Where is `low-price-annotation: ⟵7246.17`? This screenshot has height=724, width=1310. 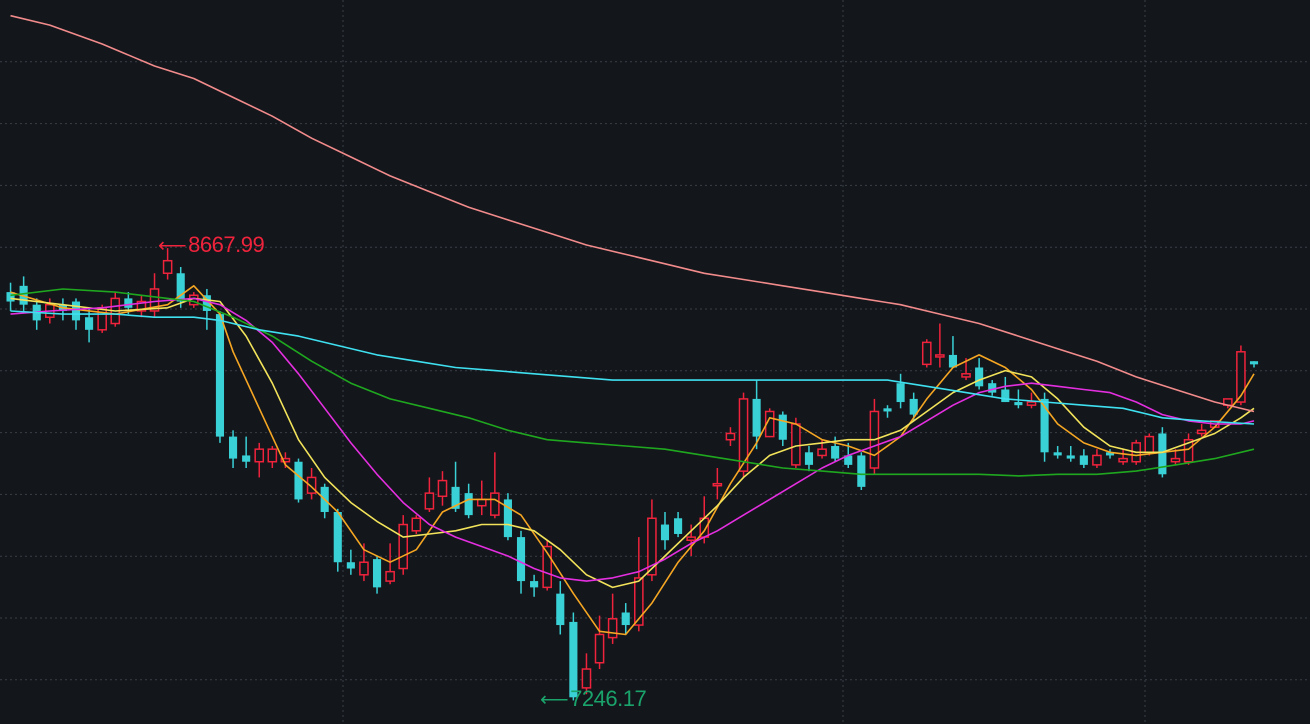 low-price-annotation: ⟵7246.17 is located at coordinates (593, 699).